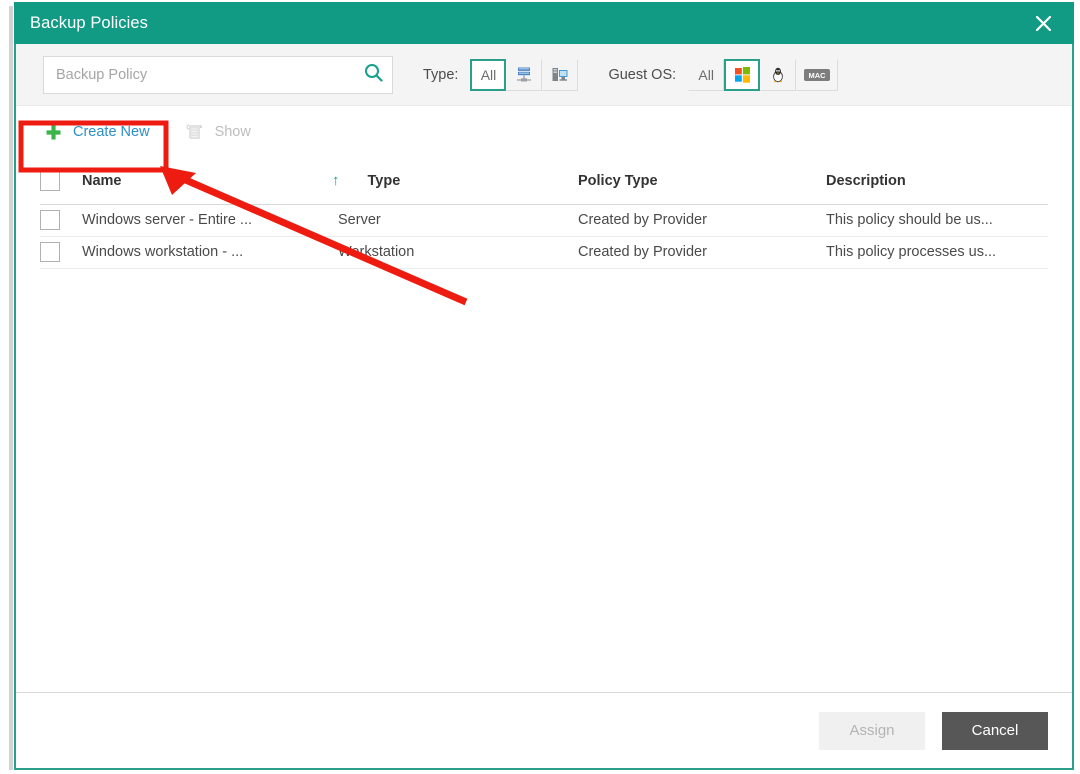 The image size is (1080, 774). I want to click on column-header-policy-type-label: Policy Type, so click(618, 180).